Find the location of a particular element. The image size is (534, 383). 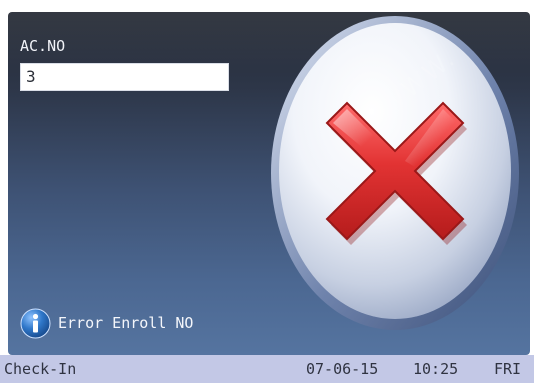

status-time: 10:25 is located at coordinates (436, 369).